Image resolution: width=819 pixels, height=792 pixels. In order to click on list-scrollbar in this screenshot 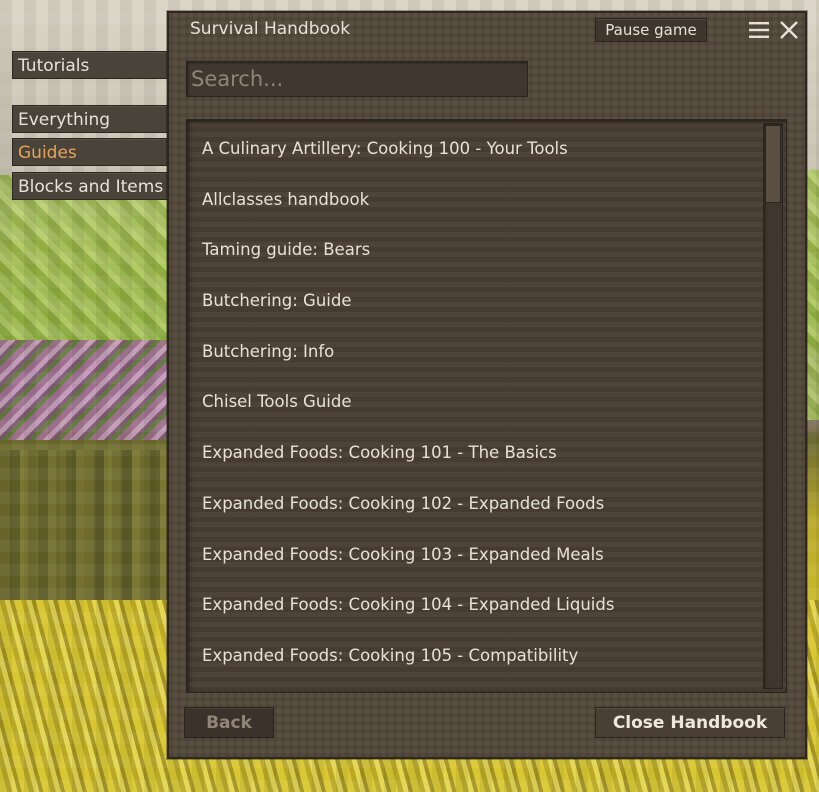, I will do `click(773, 406)`.